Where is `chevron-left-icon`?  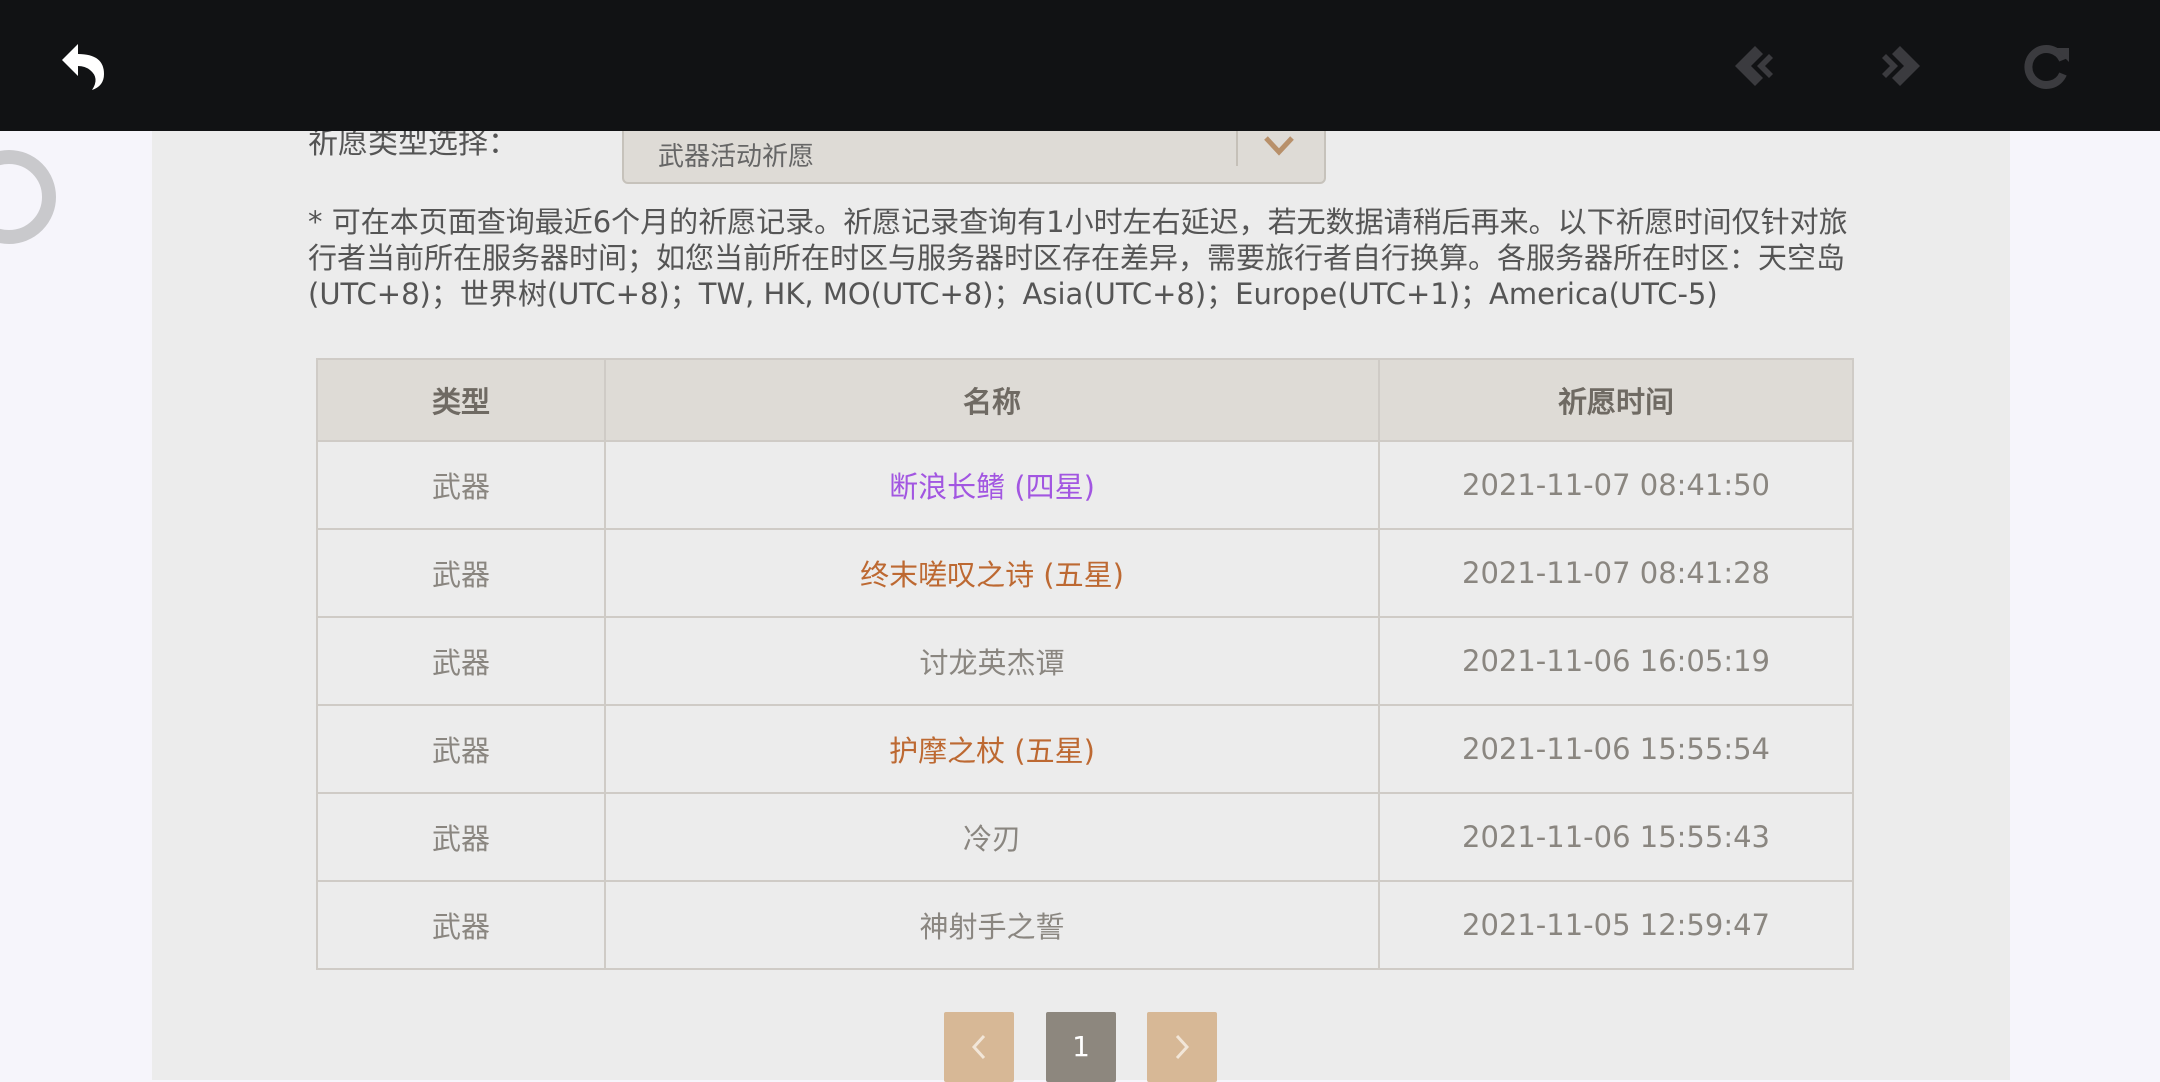 chevron-left-icon is located at coordinates (978, 1047).